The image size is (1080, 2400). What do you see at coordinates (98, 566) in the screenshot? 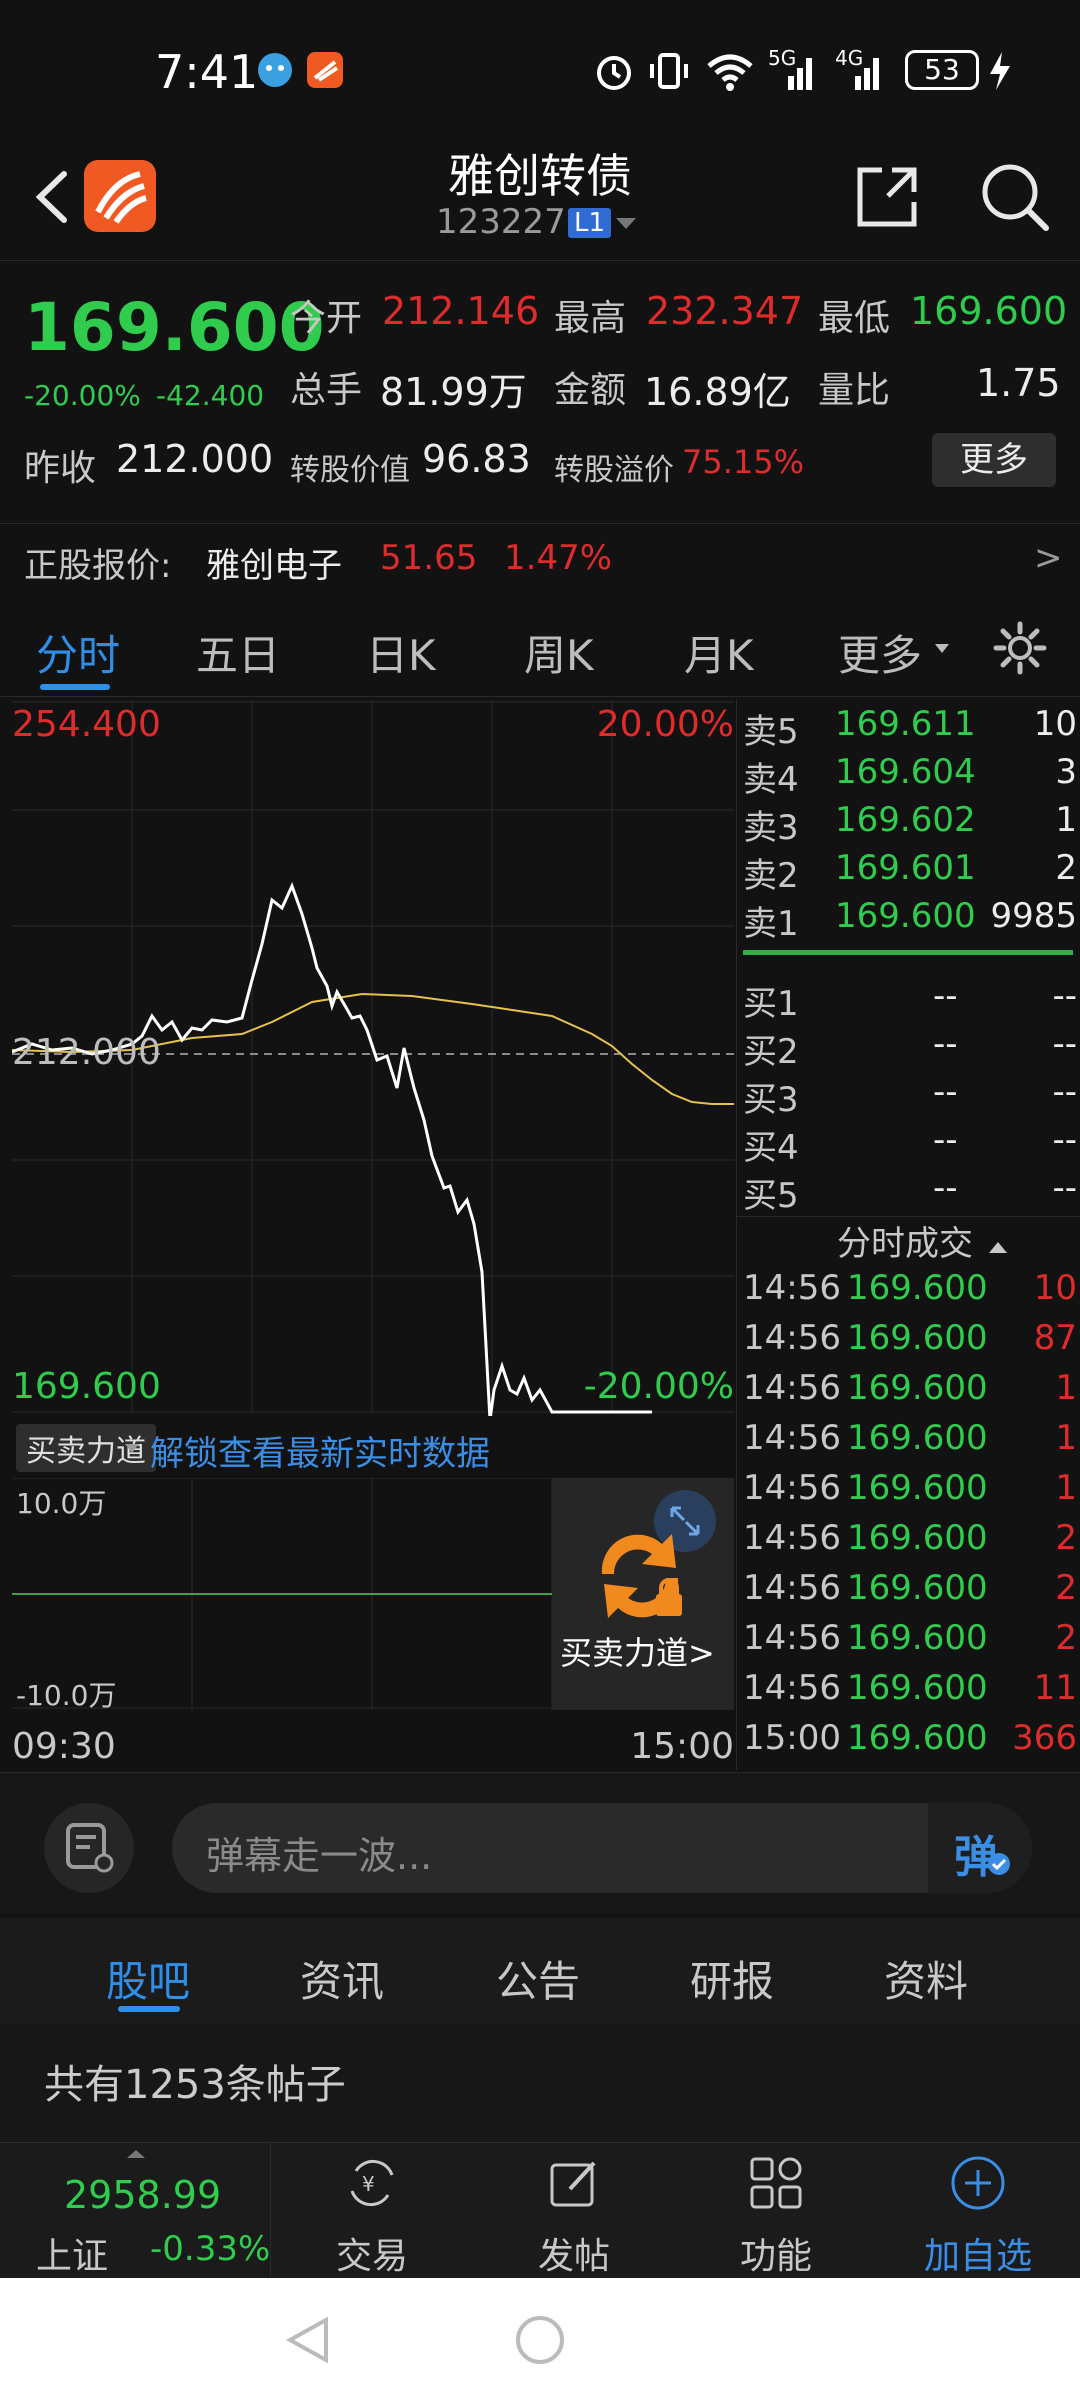
I see `underlying-stock-label: 正股报价:` at bounding box center [98, 566].